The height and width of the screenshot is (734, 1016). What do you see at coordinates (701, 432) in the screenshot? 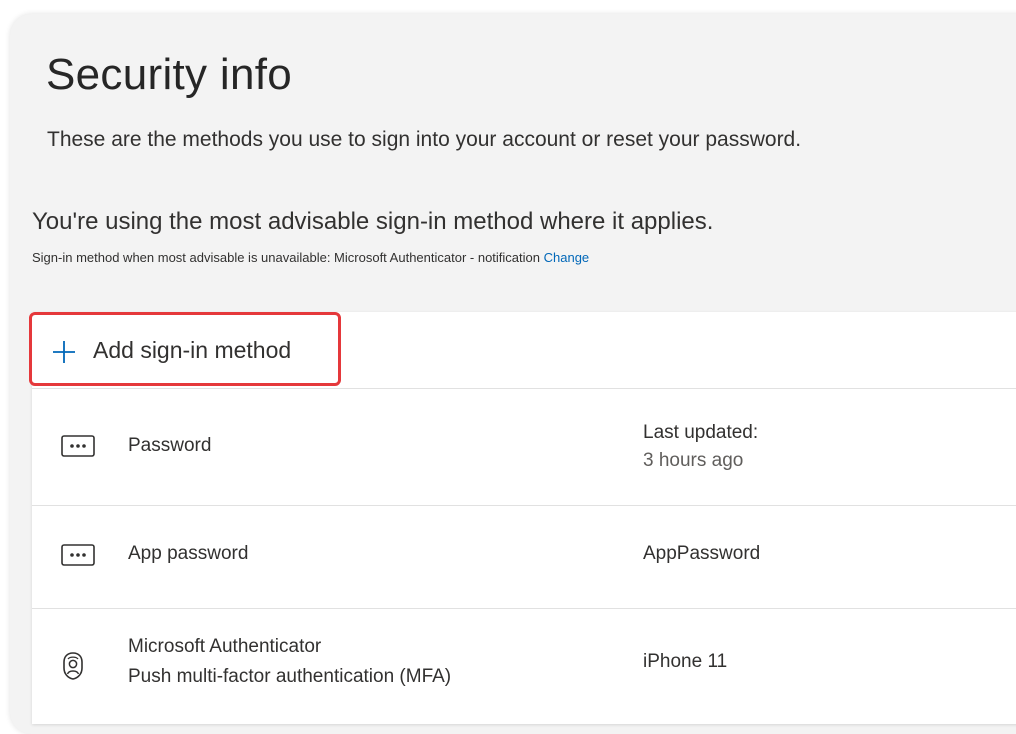
I see `method-detail-label: Last updated:` at bounding box center [701, 432].